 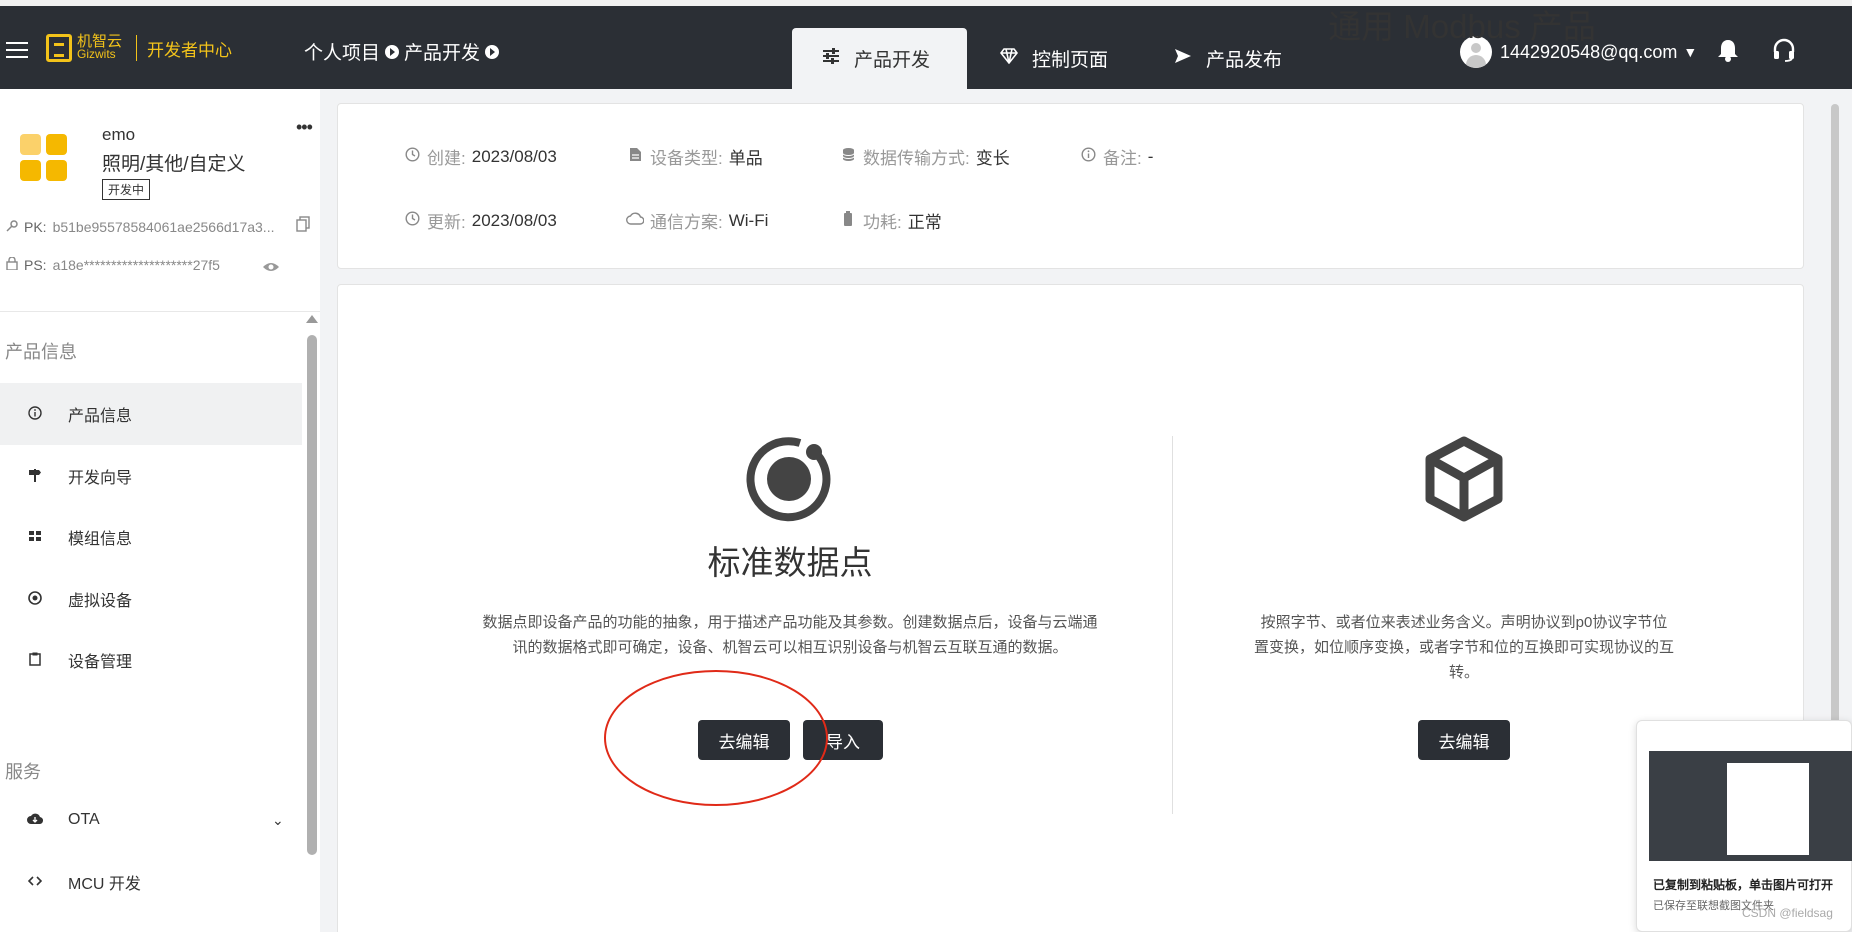 I want to click on note-value: -, so click(x=1150, y=156).